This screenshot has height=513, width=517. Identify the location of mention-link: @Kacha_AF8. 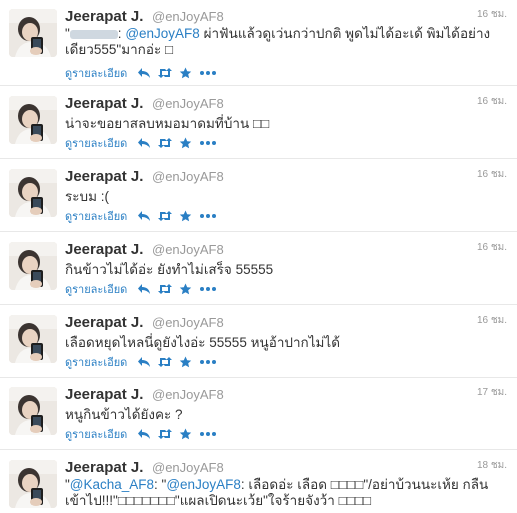
(112, 484).